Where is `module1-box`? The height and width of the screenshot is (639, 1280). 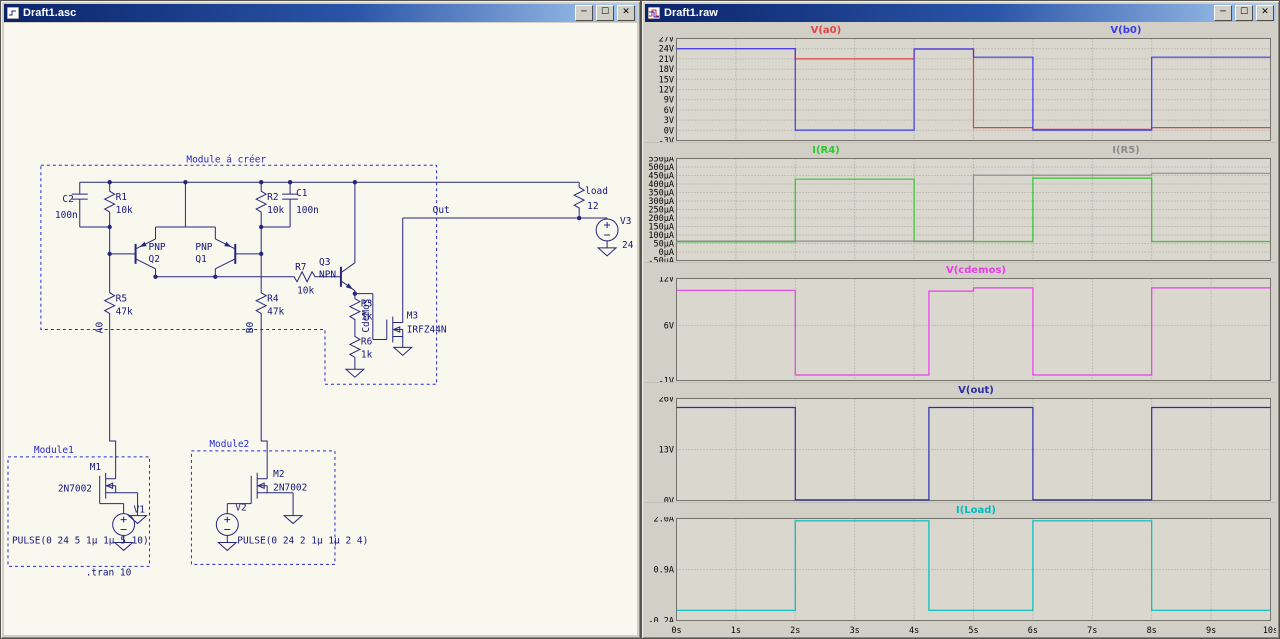
module1-box is located at coordinates (79, 511).